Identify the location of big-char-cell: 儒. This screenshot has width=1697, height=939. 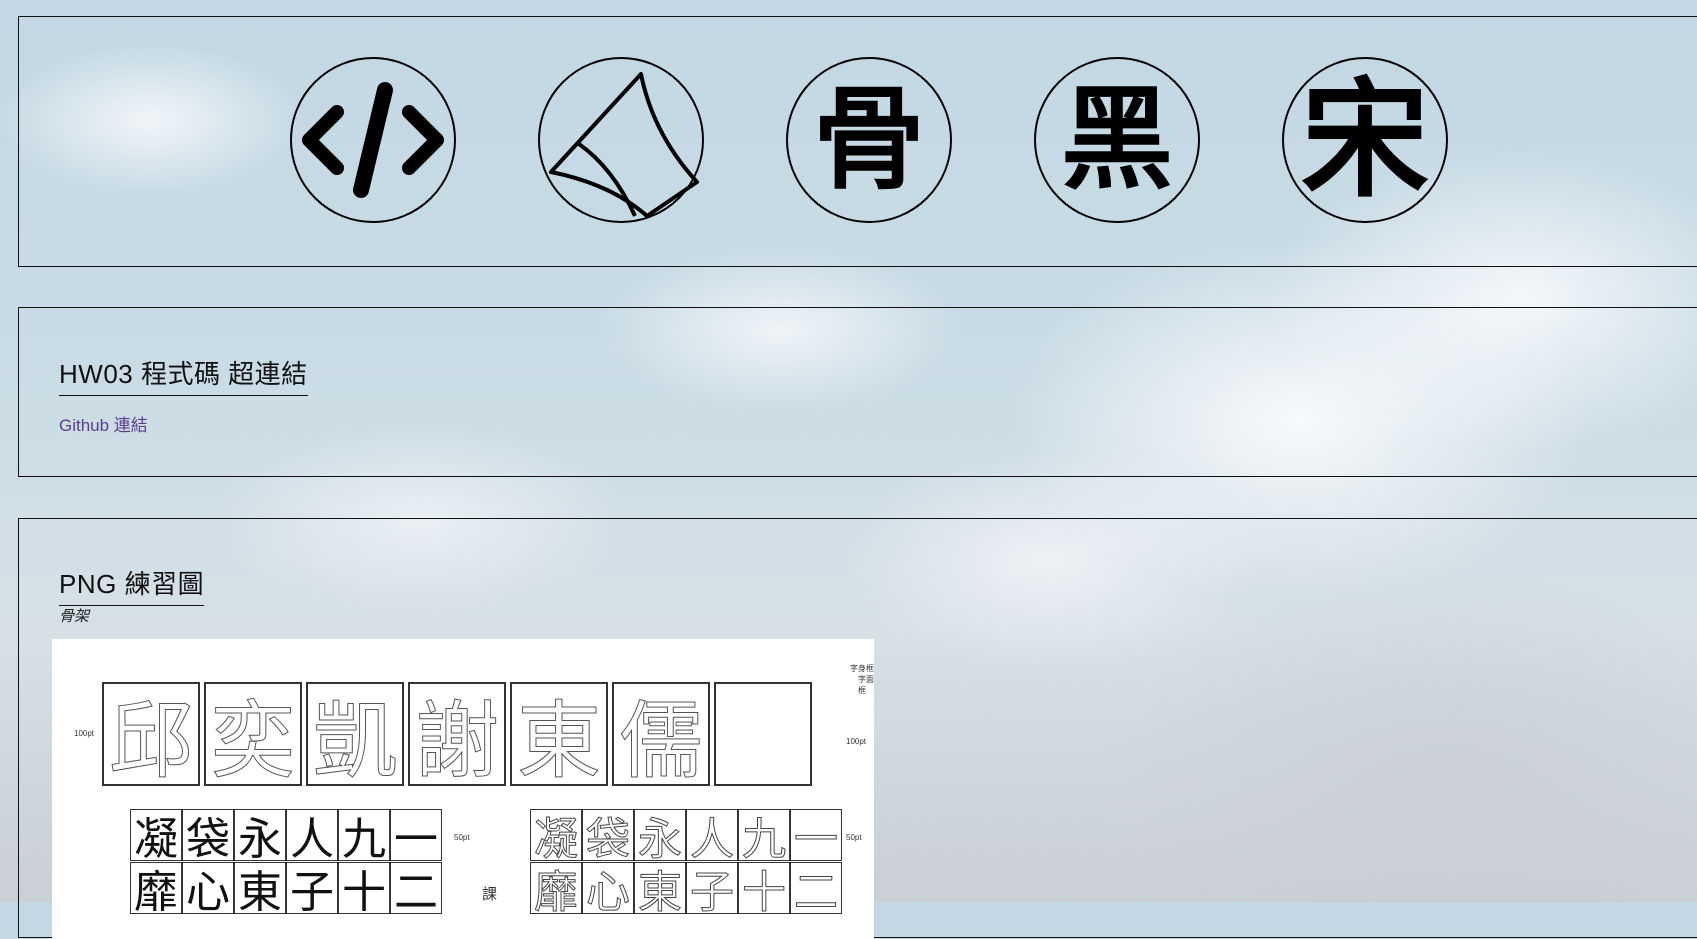
(661, 736).